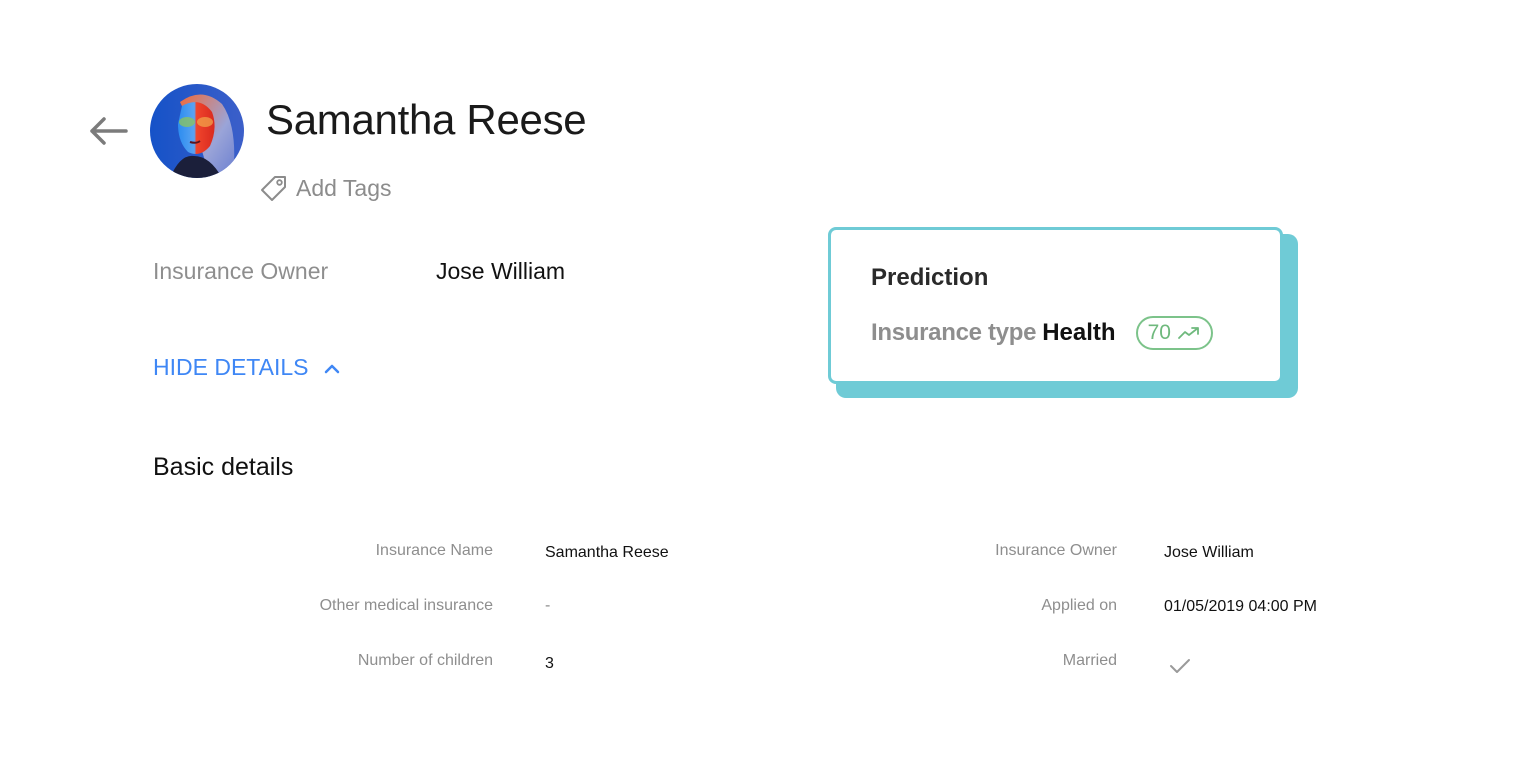 The height and width of the screenshot is (780, 1520). What do you see at coordinates (501, 271) in the screenshot?
I see `owner-value: Jose William` at bounding box center [501, 271].